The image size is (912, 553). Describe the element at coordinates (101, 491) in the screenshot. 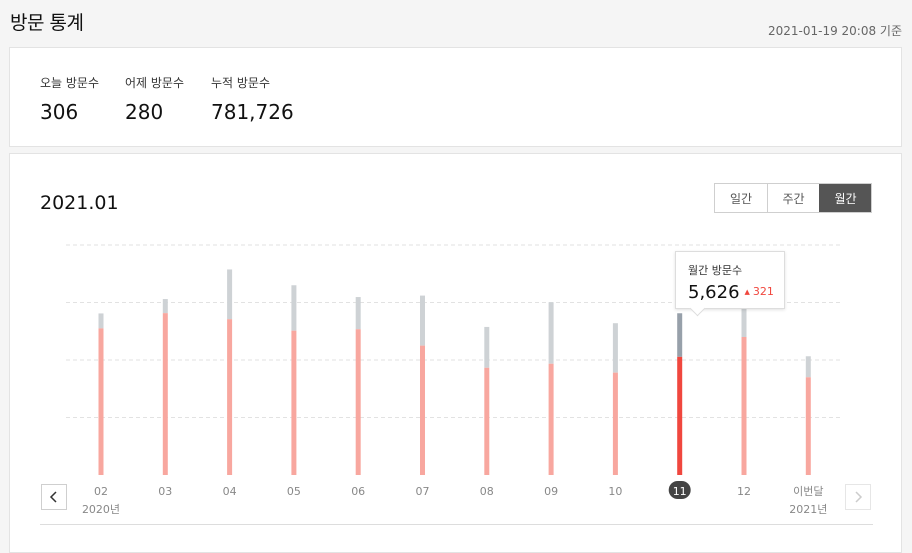

I see `x-tick-label: 02` at that location.